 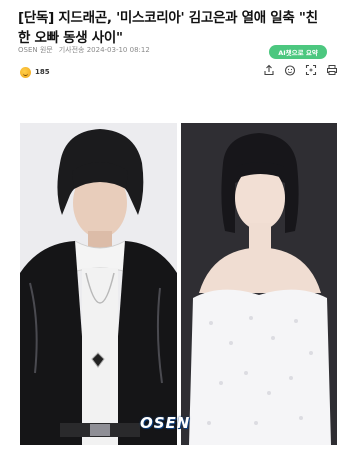 I want to click on article-date: 기사전송 2024-03-10 08:12, so click(x=104, y=50).